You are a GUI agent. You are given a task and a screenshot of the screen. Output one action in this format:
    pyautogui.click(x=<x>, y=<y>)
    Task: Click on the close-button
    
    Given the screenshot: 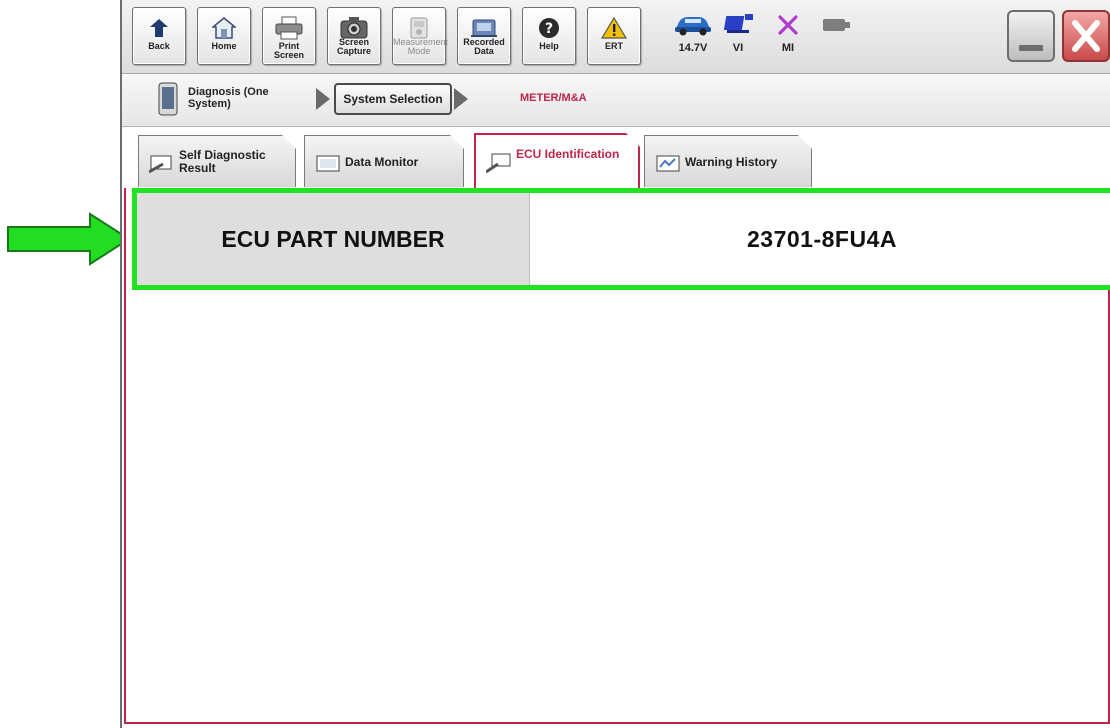 What is the action you would take?
    pyautogui.click(x=1086, y=36)
    